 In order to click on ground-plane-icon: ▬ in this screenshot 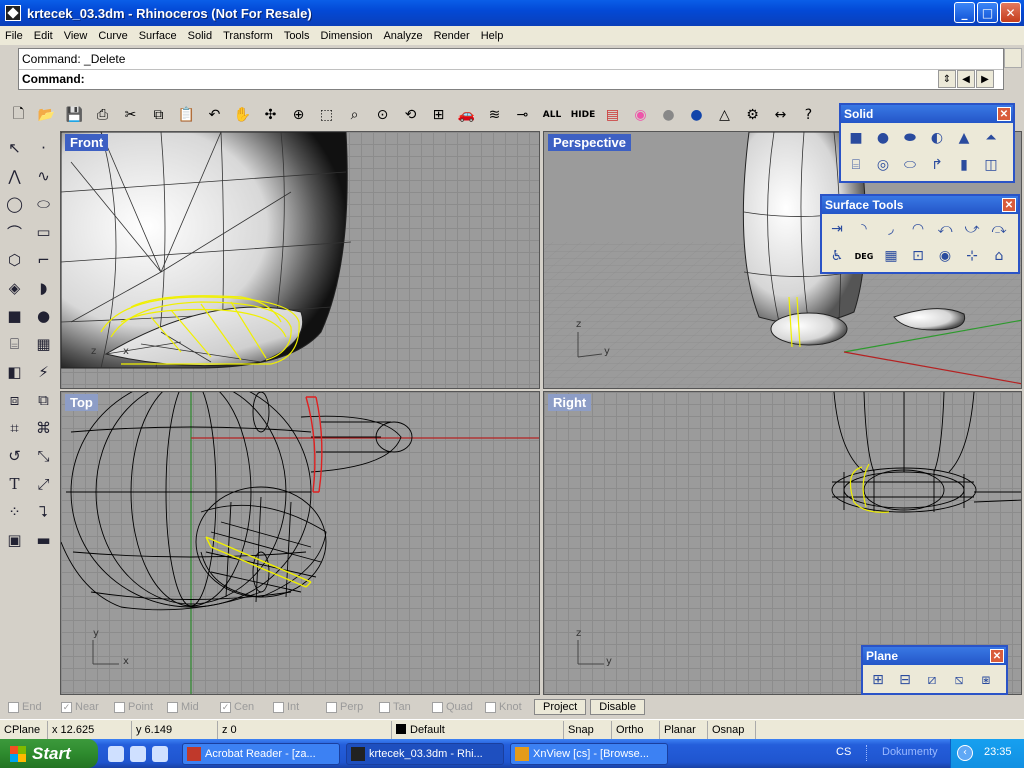, I will do `click(43, 540)`.